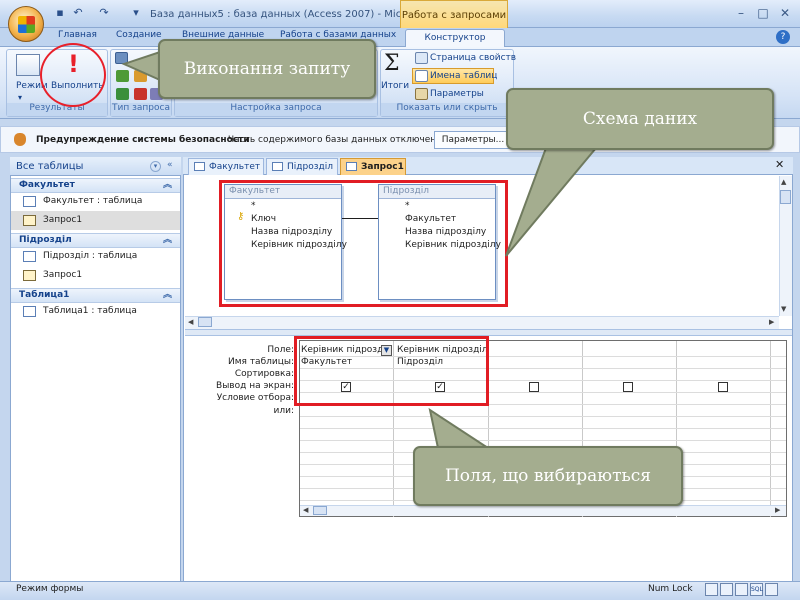 Image resolution: width=800 pixels, height=600 pixels. Describe the element at coordinates (552, 202) in the screenshot. I see `schema-callout-tail` at that location.